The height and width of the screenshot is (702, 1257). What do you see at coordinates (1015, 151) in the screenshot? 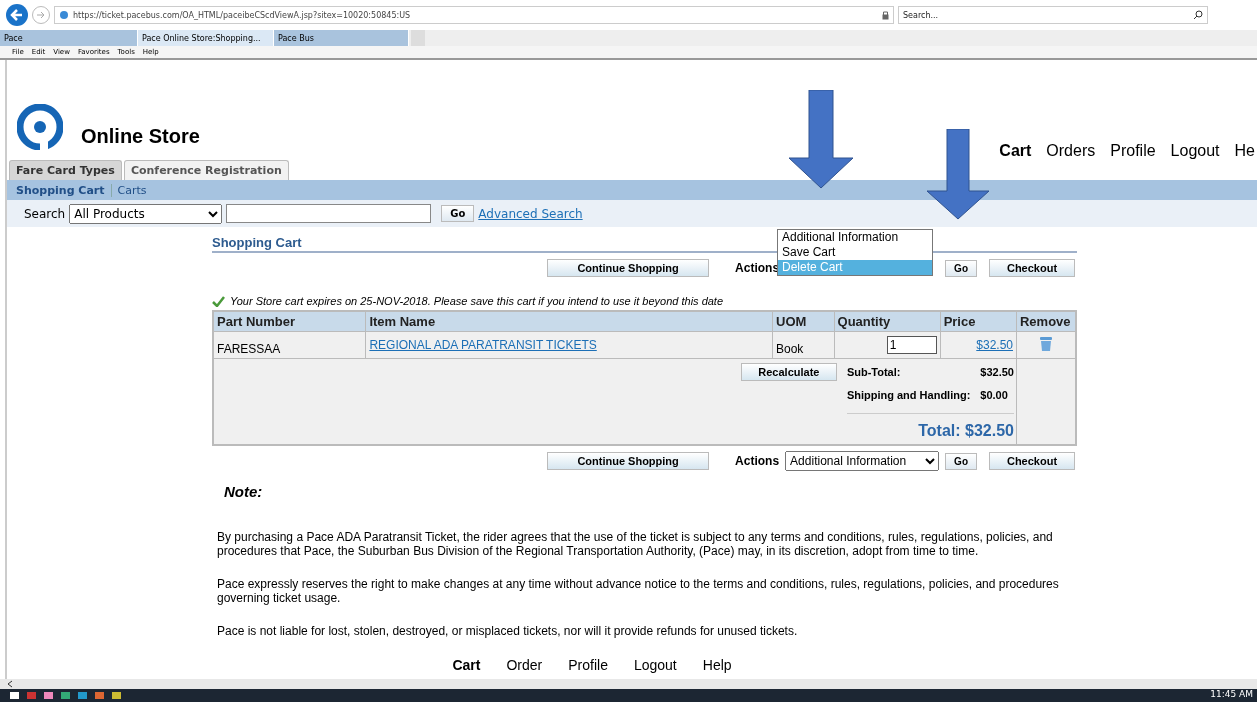
I see `nav-link: Cart` at bounding box center [1015, 151].